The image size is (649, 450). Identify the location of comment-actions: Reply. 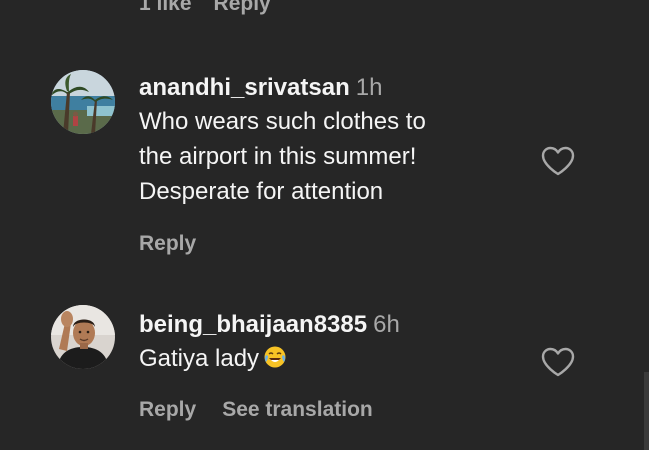
(167, 244).